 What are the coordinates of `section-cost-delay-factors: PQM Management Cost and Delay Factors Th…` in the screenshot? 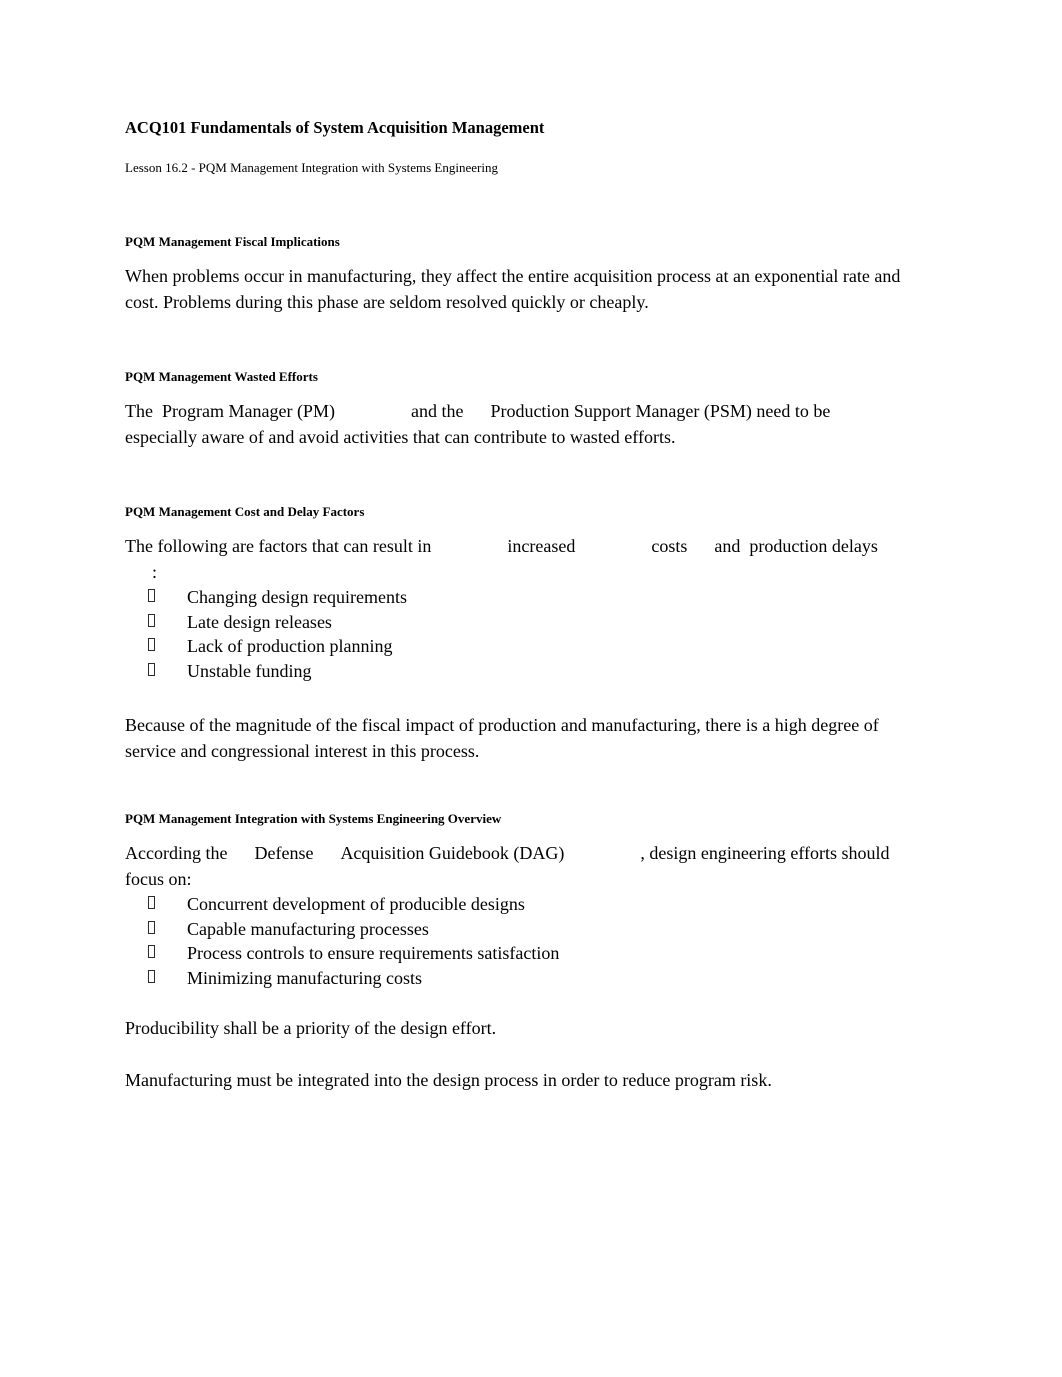 It's located at (513, 633).